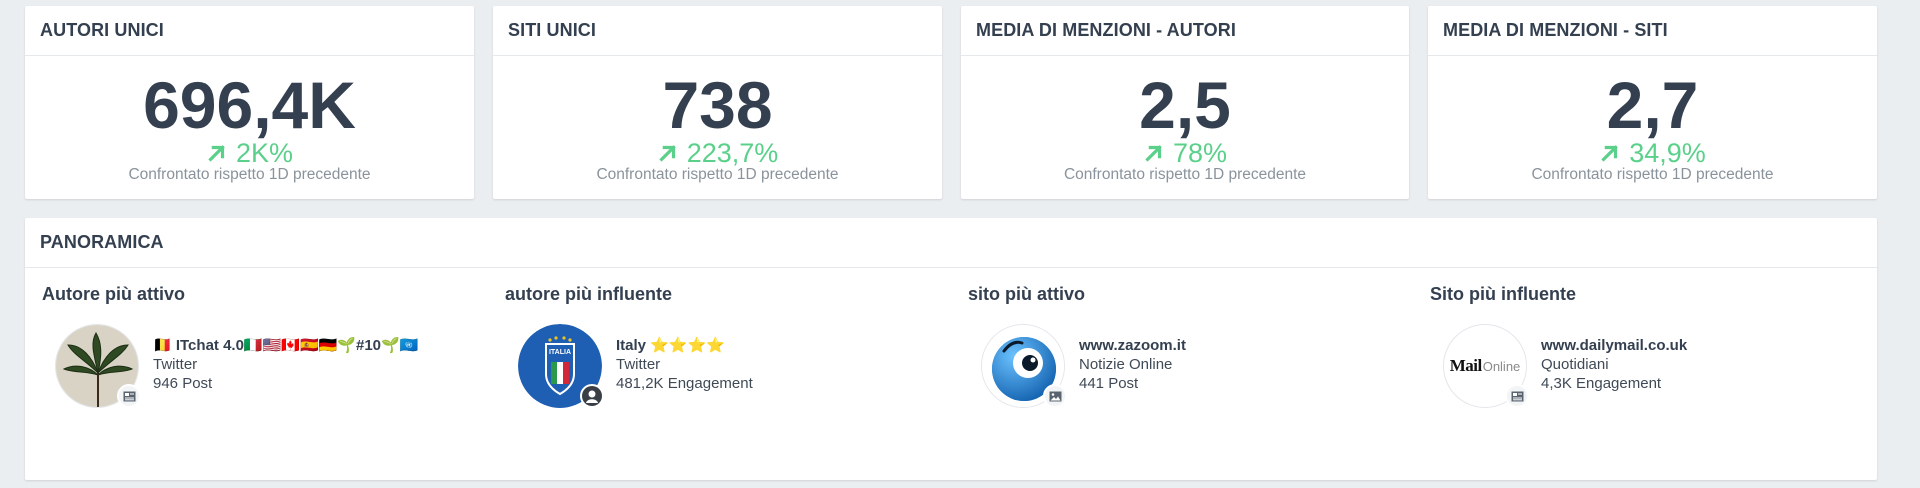 This screenshot has width=1920, height=488. I want to click on kpi-title: MEDIA DI MENZIONI - AUTORI, so click(1185, 31).